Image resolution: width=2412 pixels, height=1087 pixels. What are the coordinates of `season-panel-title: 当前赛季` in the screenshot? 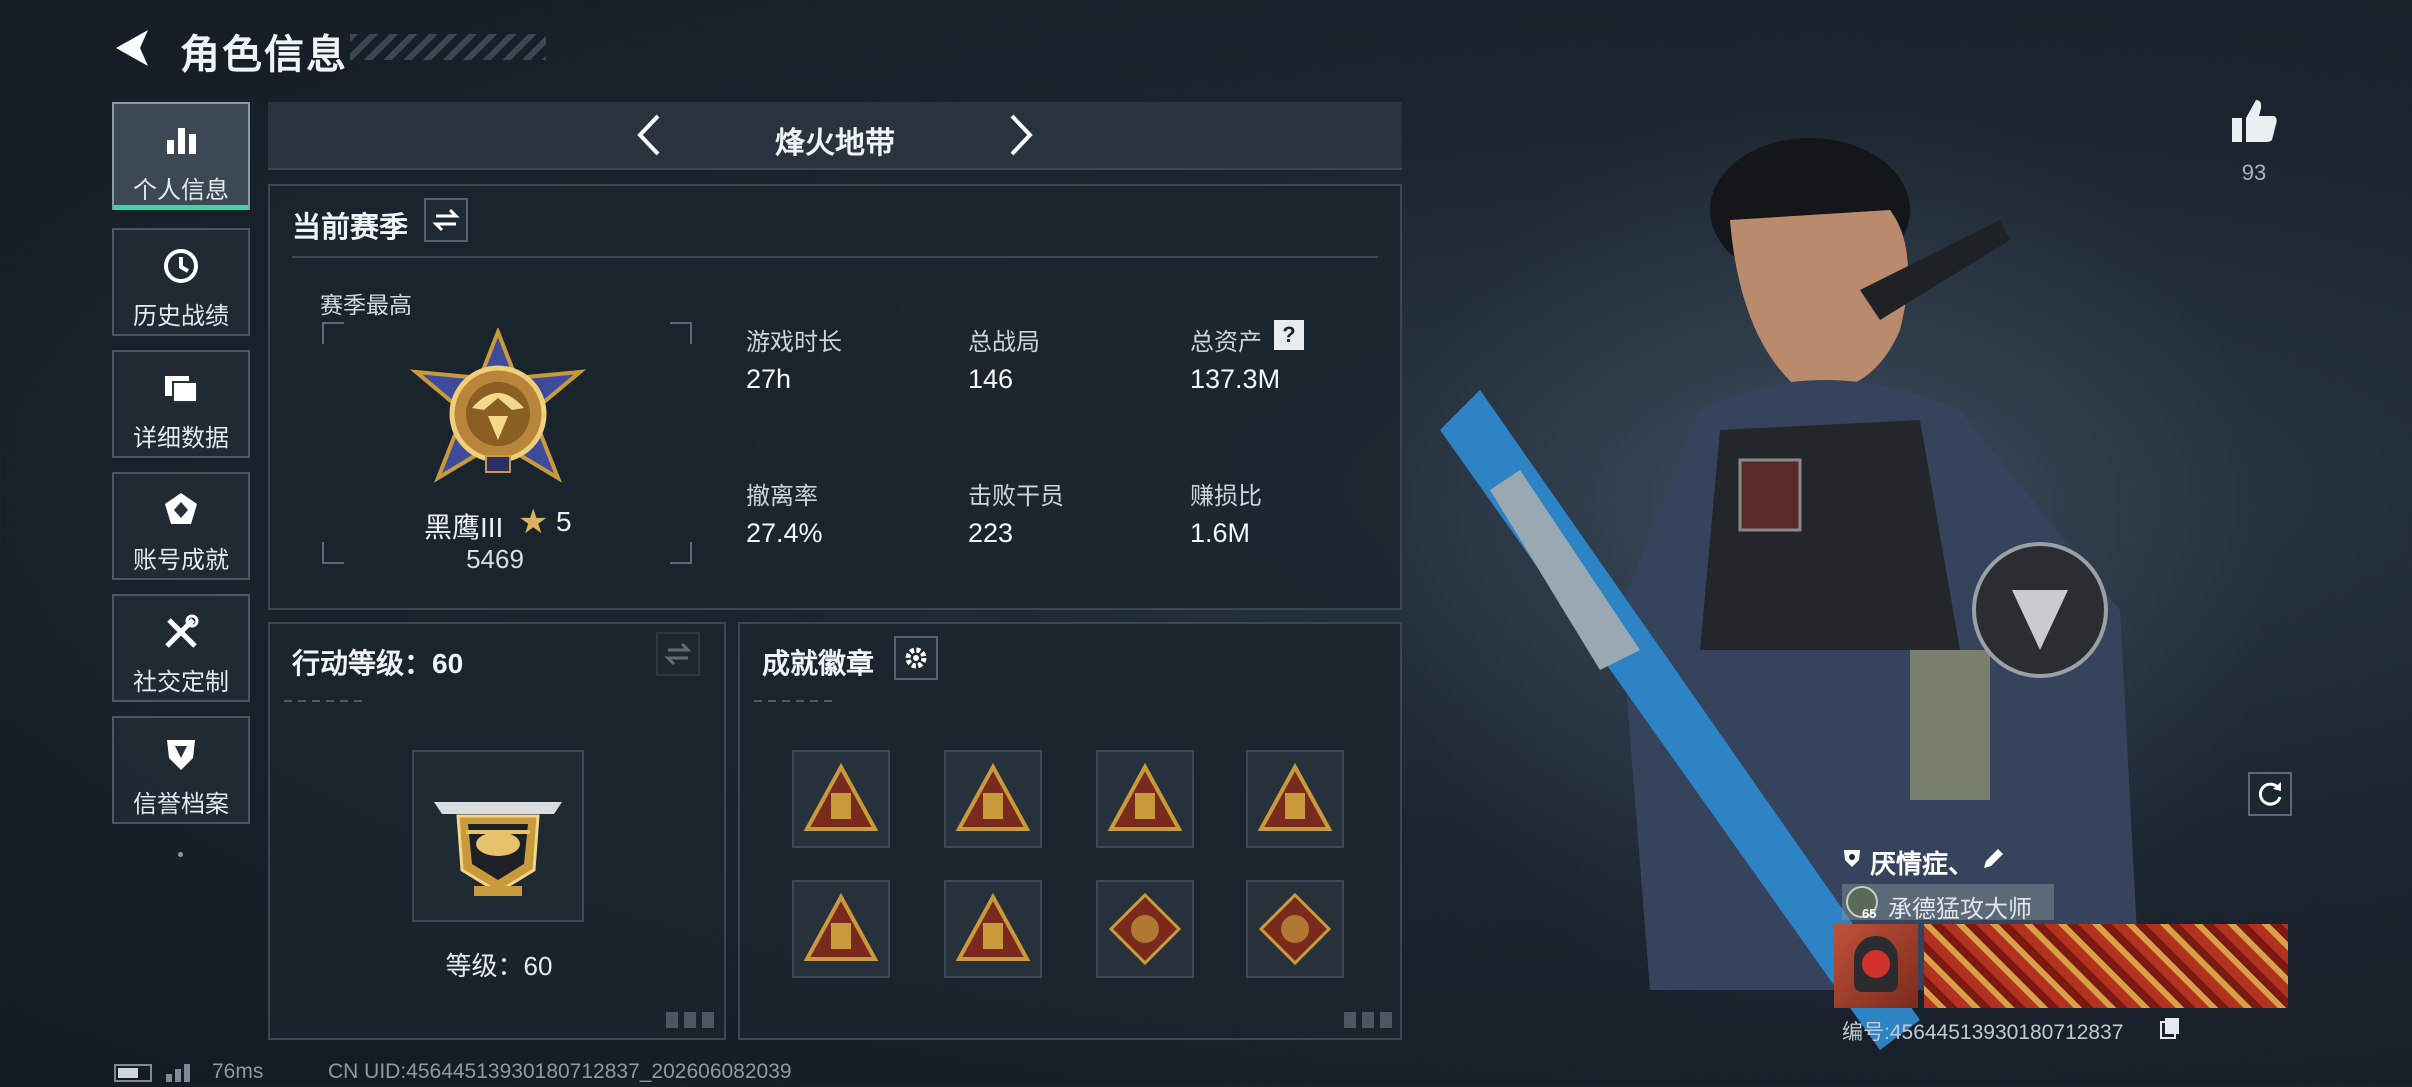 It's located at (350, 228).